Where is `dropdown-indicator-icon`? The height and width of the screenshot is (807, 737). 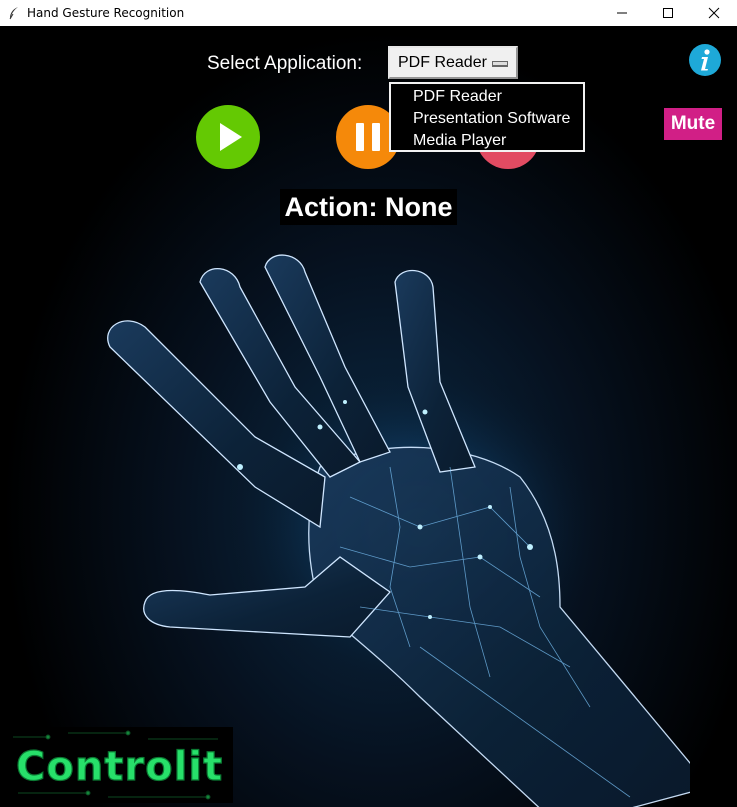 dropdown-indicator-icon is located at coordinates (500, 64).